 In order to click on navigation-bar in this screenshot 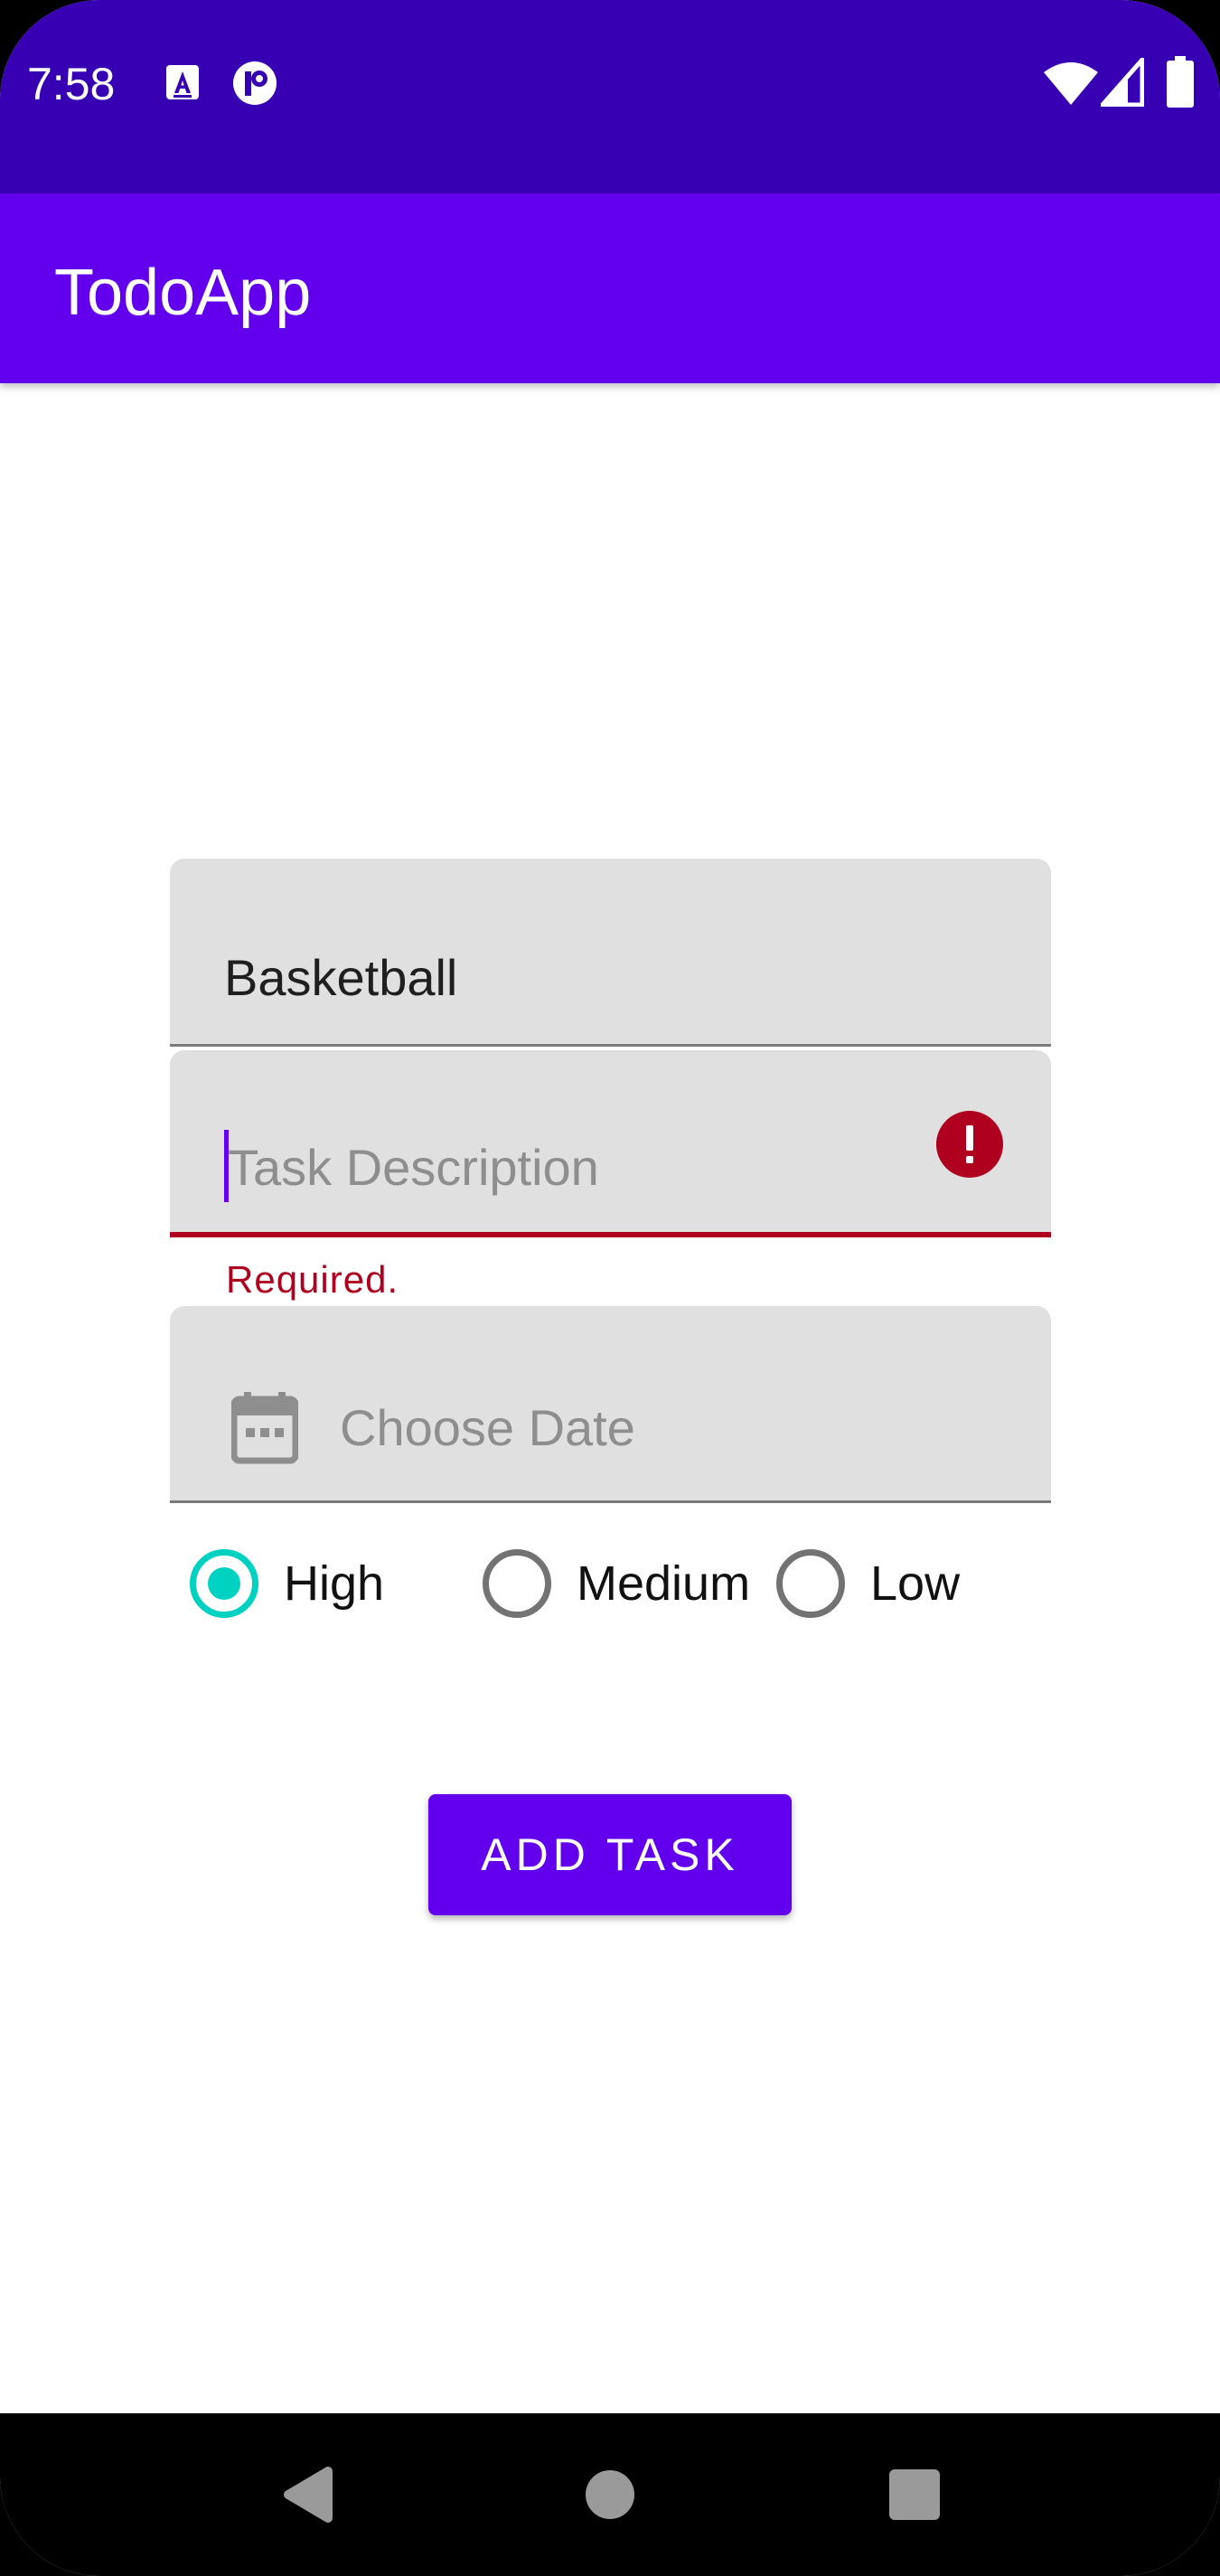, I will do `click(610, 2494)`.